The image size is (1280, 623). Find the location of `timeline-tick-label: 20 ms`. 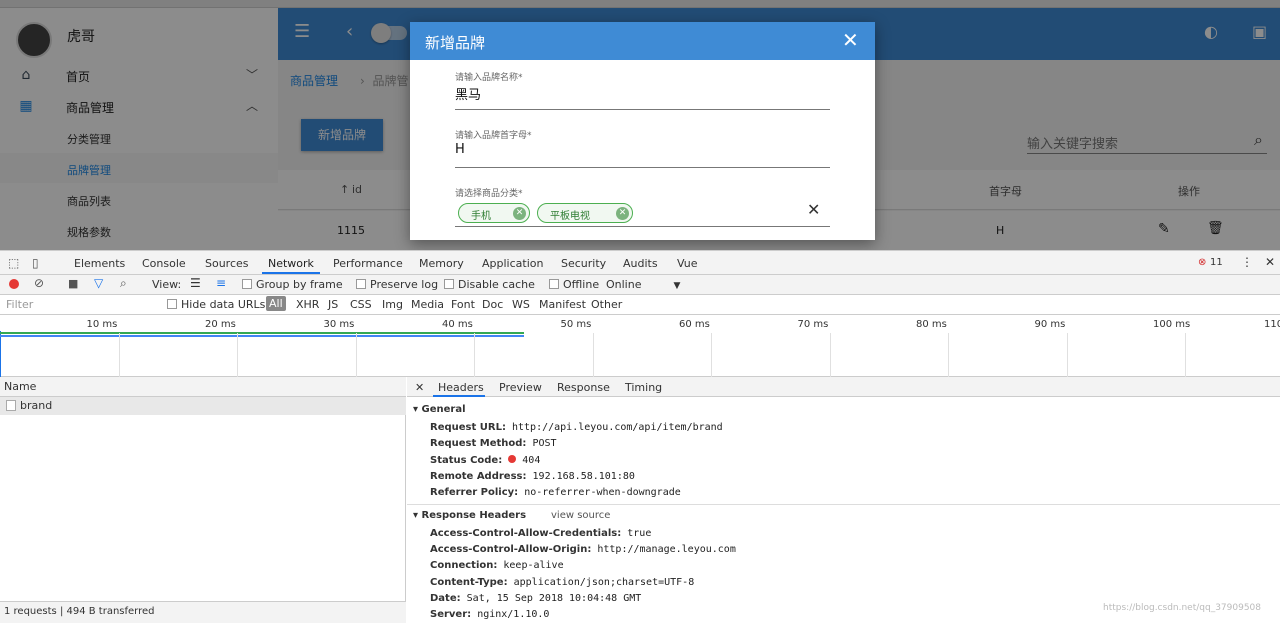

timeline-tick-label: 20 ms is located at coordinates (220, 324).